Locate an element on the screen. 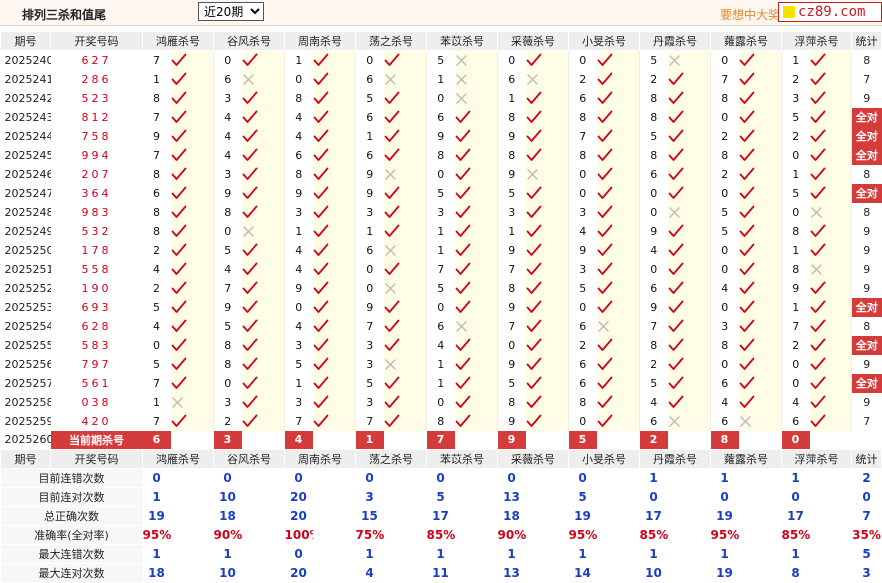 This screenshot has height=583, width=882. header-repeat-col-9: 丹霞杀号 is located at coordinates (675, 459).